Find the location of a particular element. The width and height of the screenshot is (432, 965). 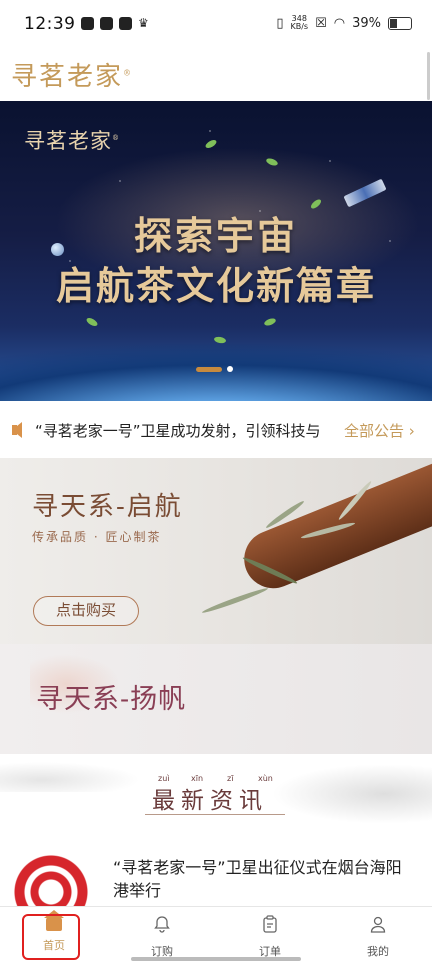

brand-logo: 寻茗老家® is located at coordinates (72, 77).